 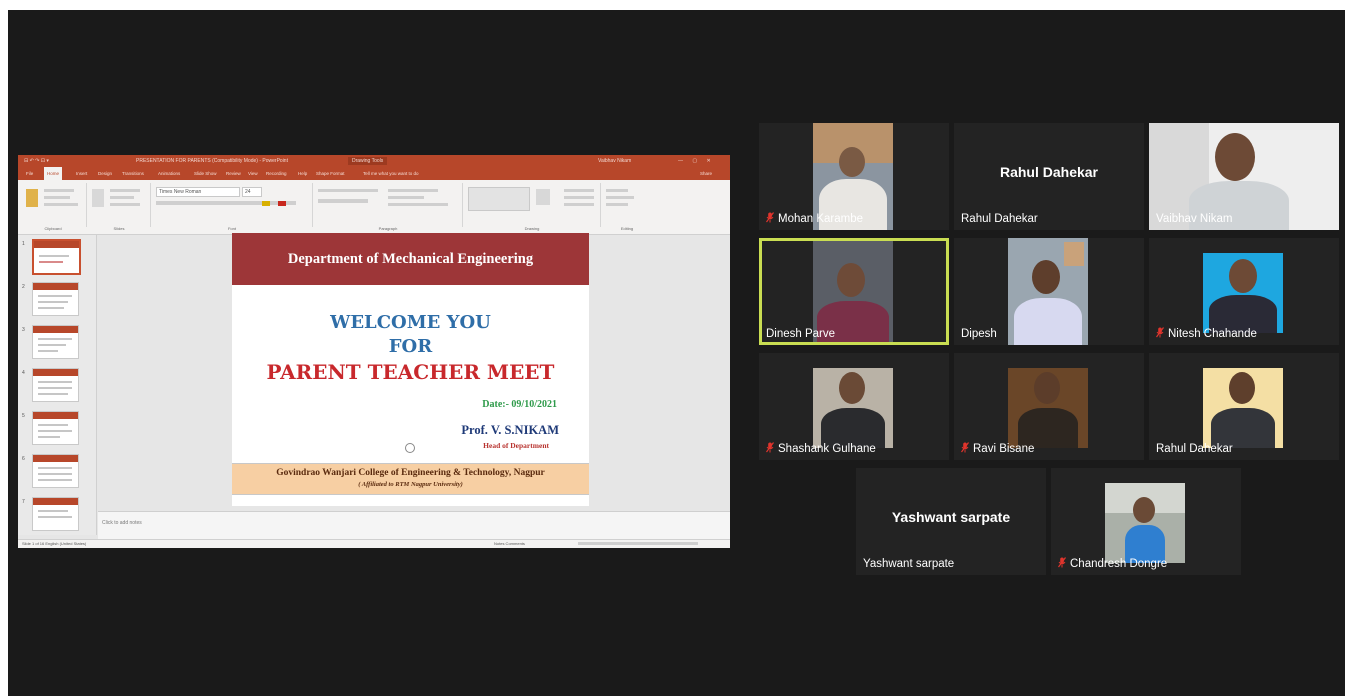 I want to click on contextual-tab-label: Drawing Tools, so click(x=368, y=161).